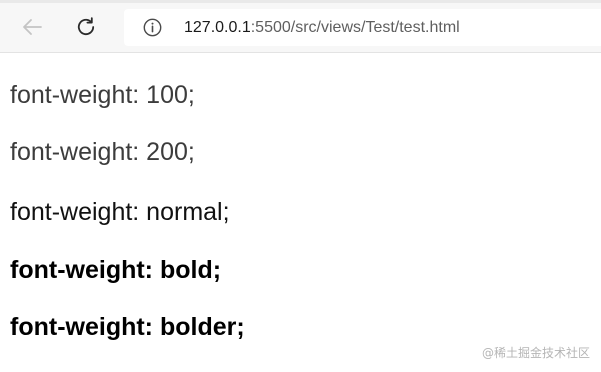 The height and width of the screenshot is (372, 601). What do you see at coordinates (116, 270) in the screenshot?
I see `font-weight-bold-text: font-weight: bold;` at bounding box center [116, 270].